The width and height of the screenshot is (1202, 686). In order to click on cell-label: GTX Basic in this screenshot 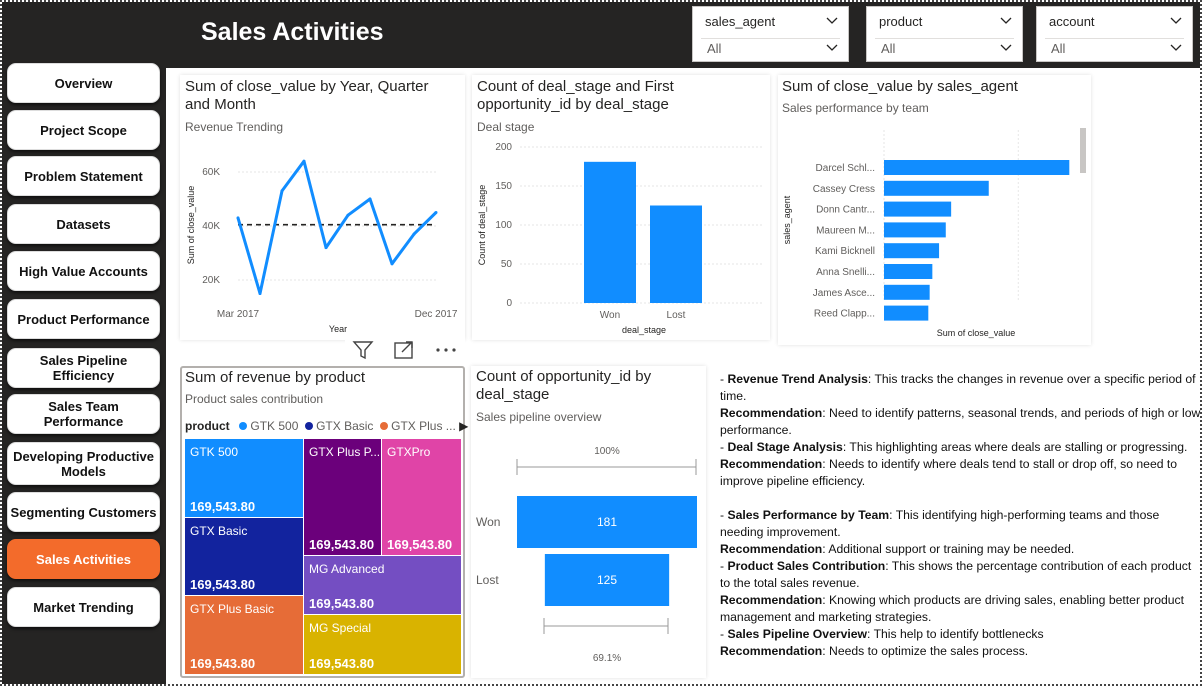, I will do `click(219, 531)`.